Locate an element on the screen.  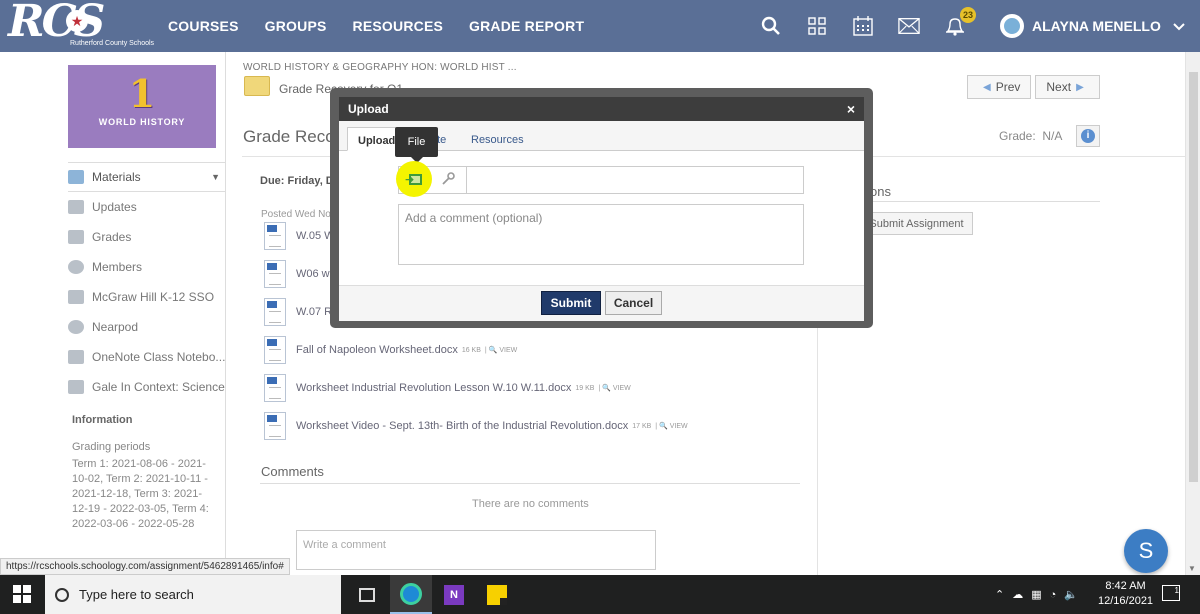
updates-icon is located at coordinates (76, 207).